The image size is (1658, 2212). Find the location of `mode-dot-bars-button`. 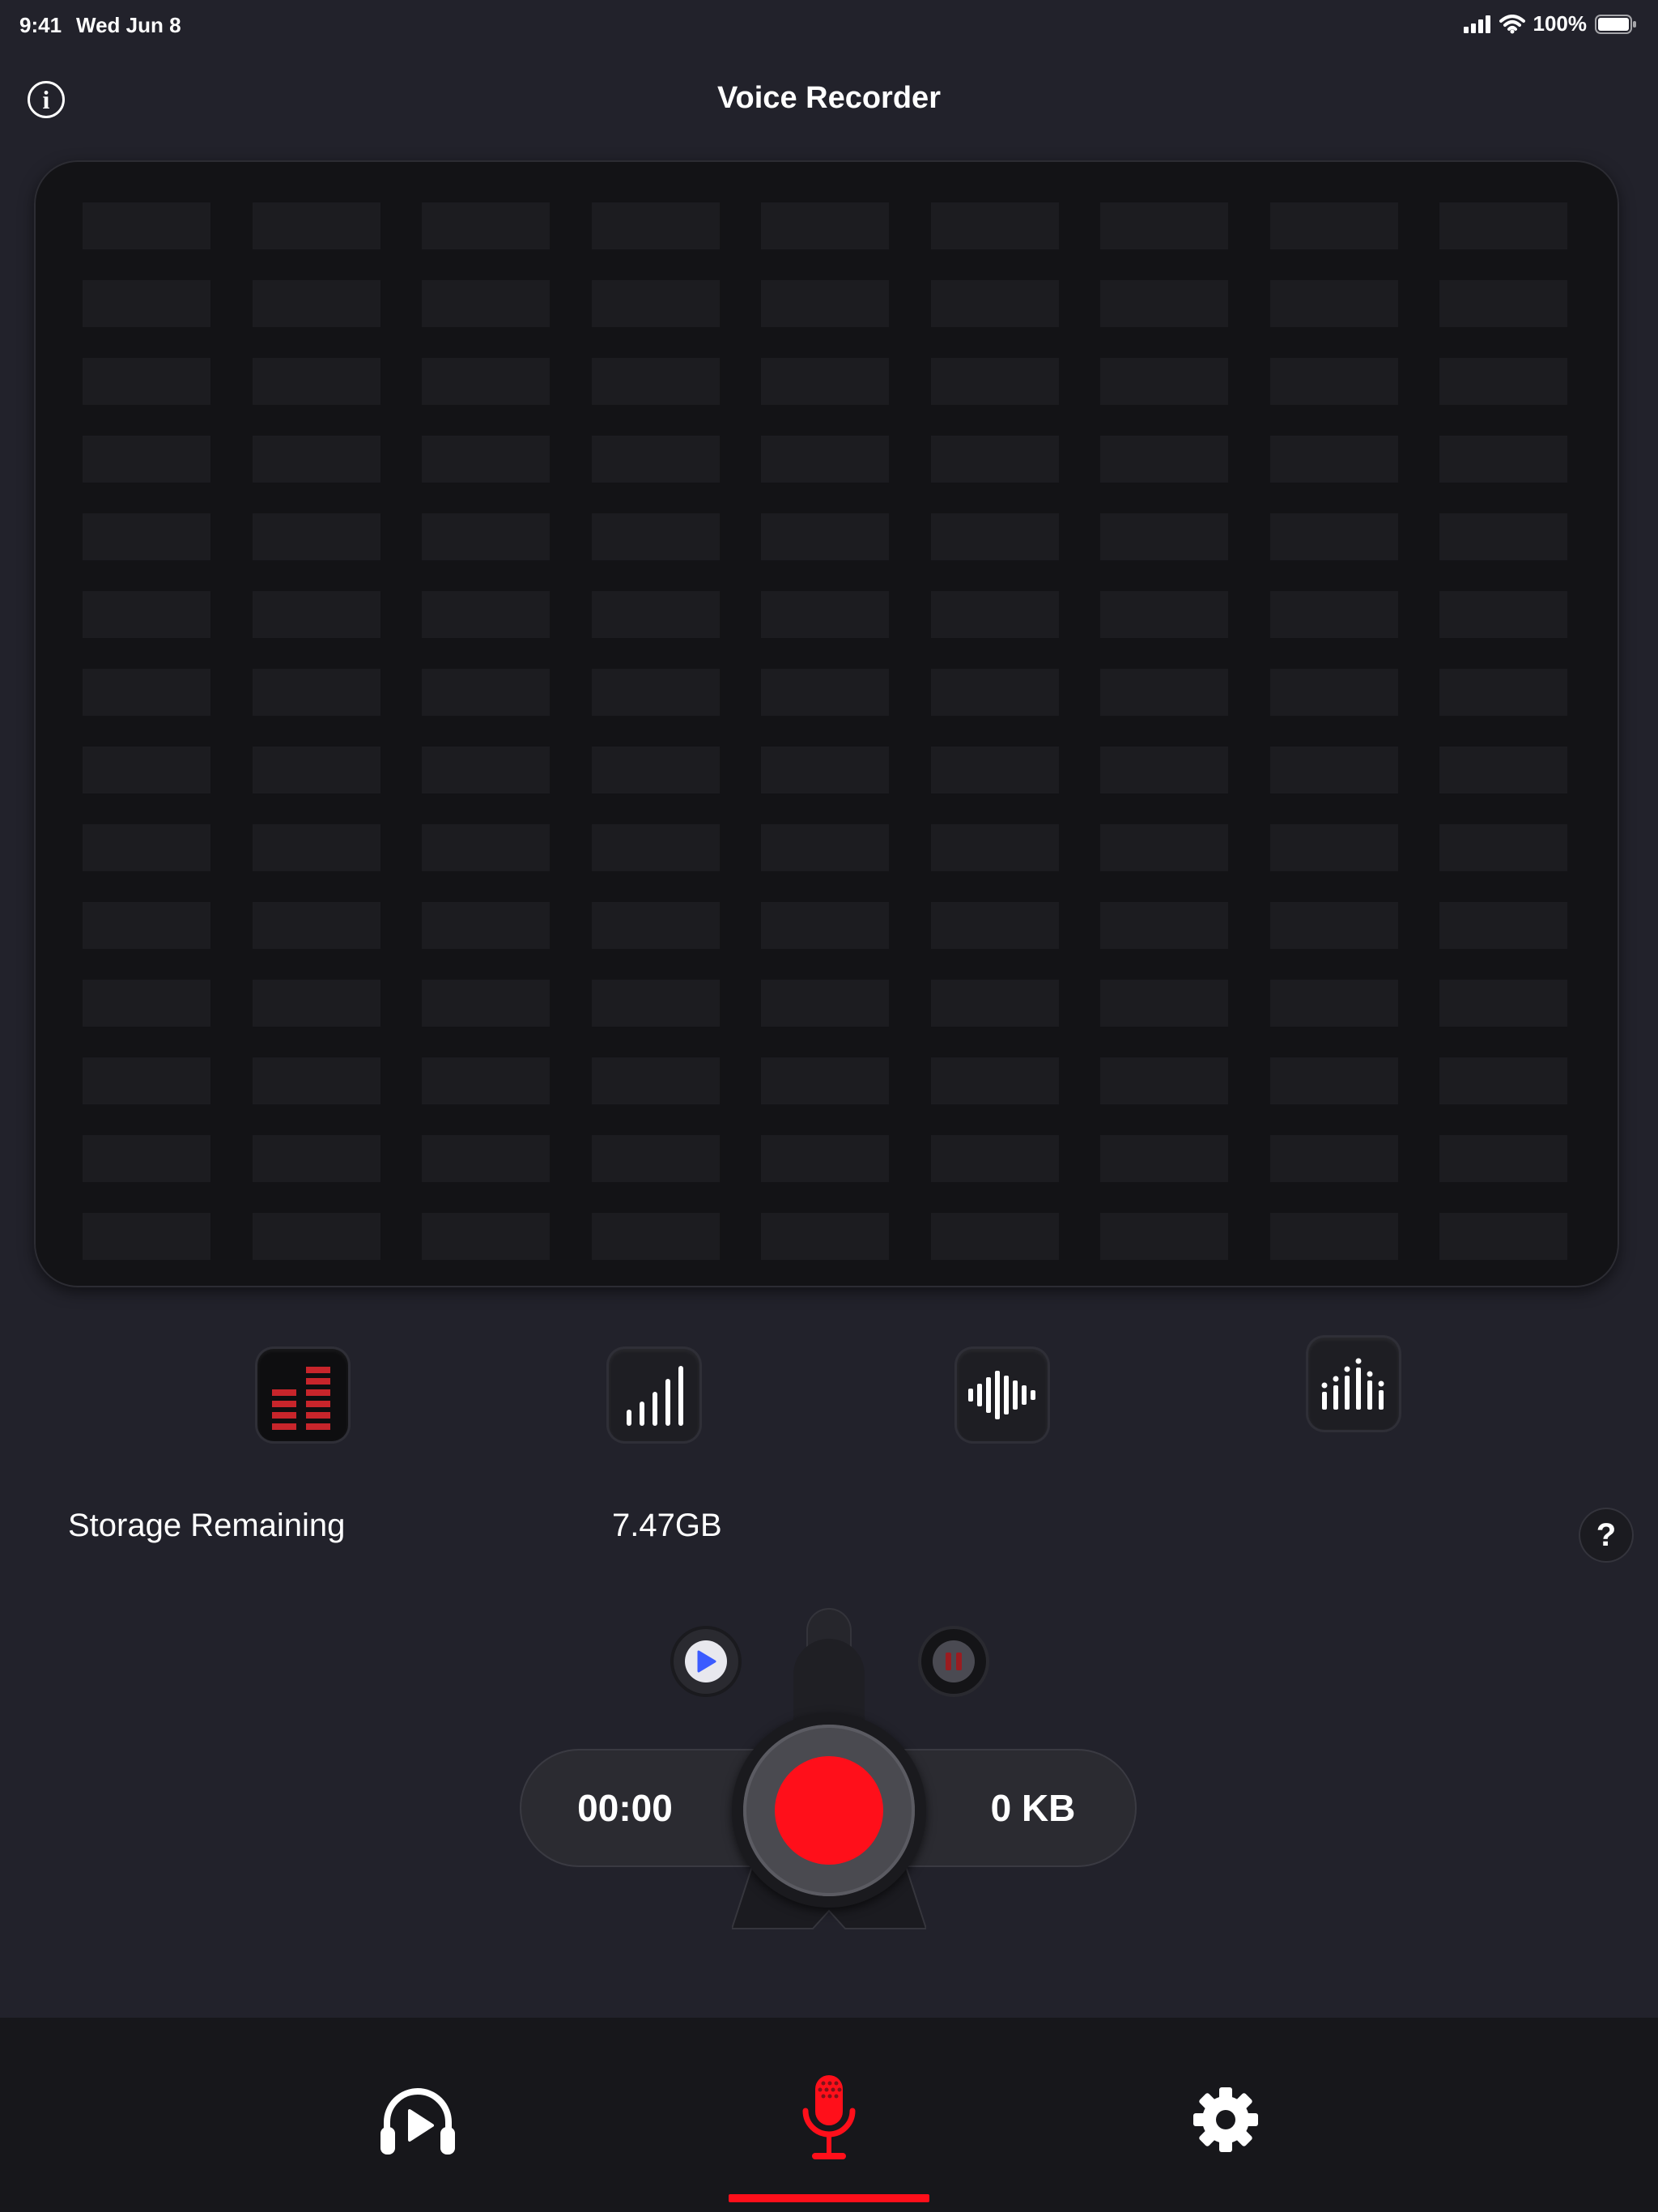

mode-dot-bars-button is located at coordinates (1353, 1384).